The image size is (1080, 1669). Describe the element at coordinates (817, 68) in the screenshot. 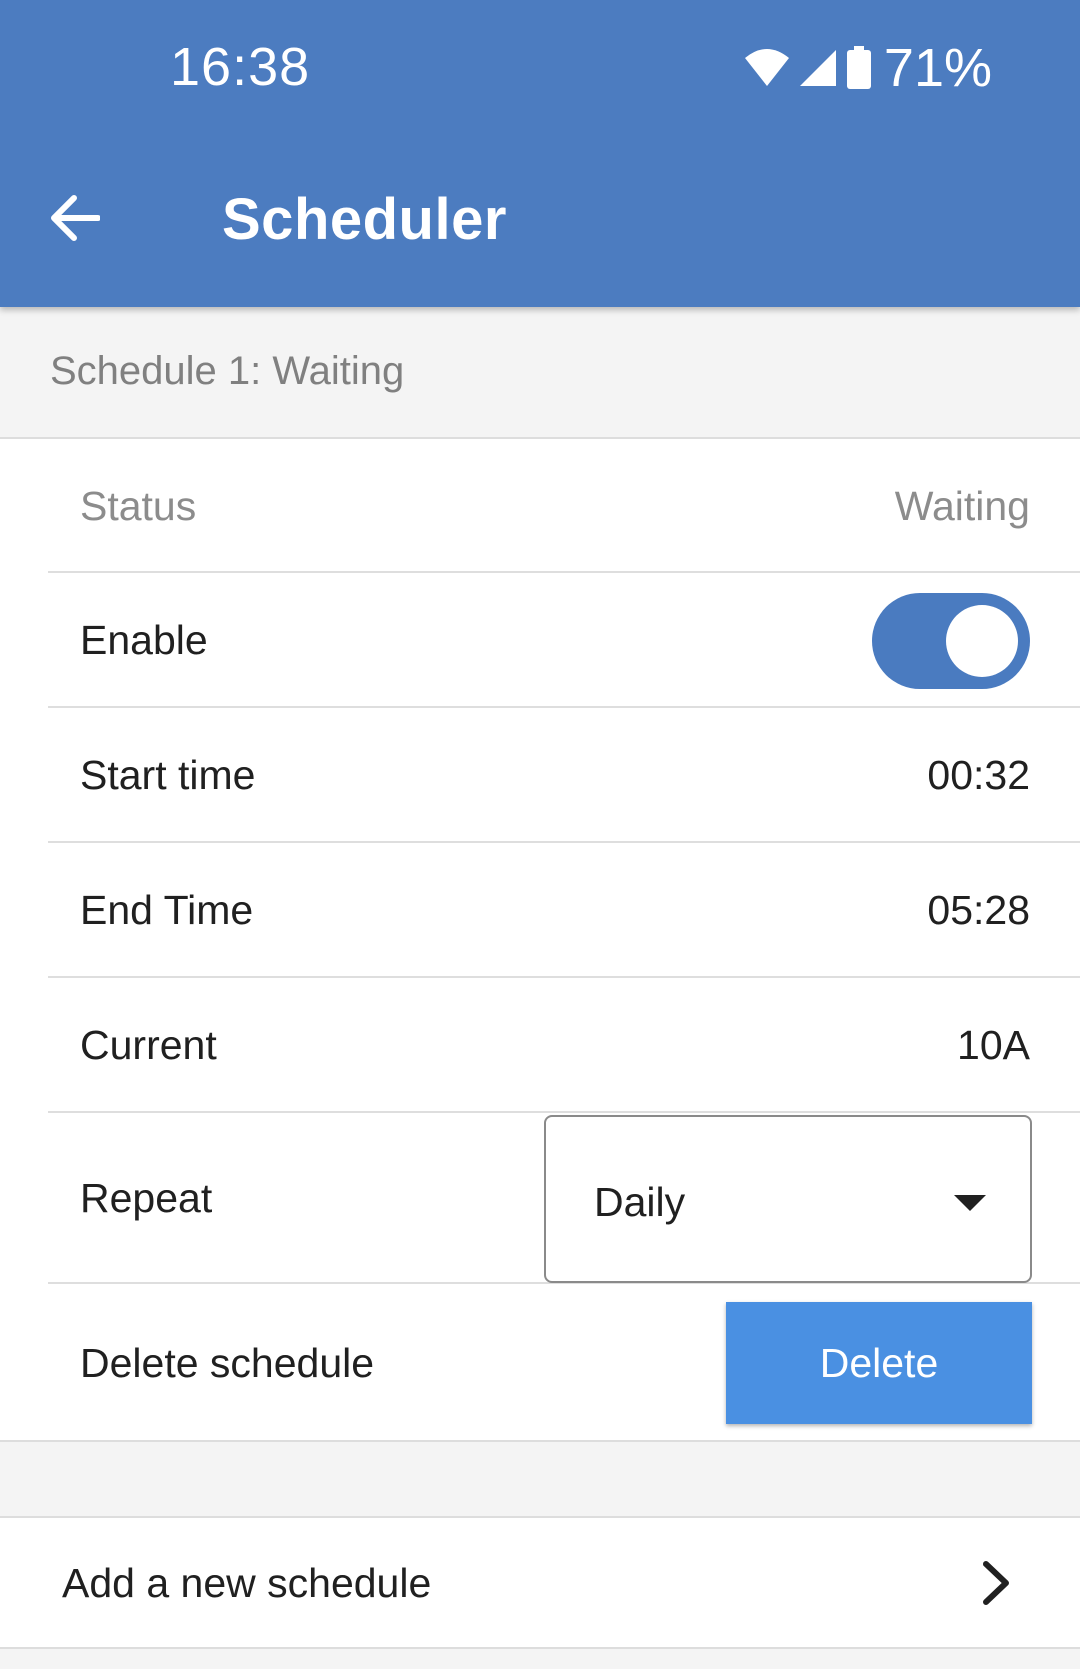

I see `cell-signal-icon` at that location.